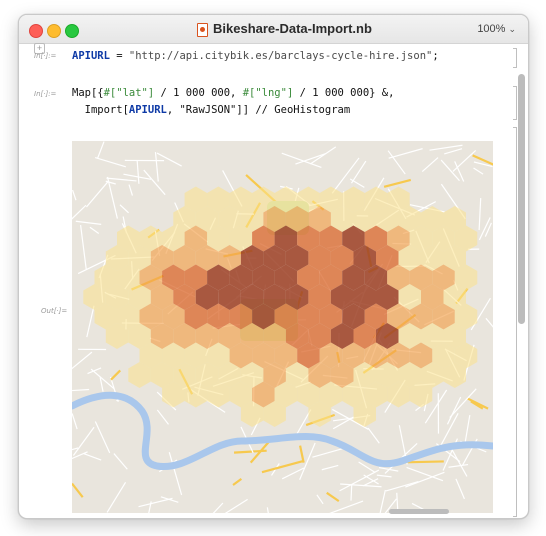 This screenshot has width=546, height=536. Describe the element at coordinates (54, 311) in the screenshot. I see `output-label: Out[·]=` at that location.